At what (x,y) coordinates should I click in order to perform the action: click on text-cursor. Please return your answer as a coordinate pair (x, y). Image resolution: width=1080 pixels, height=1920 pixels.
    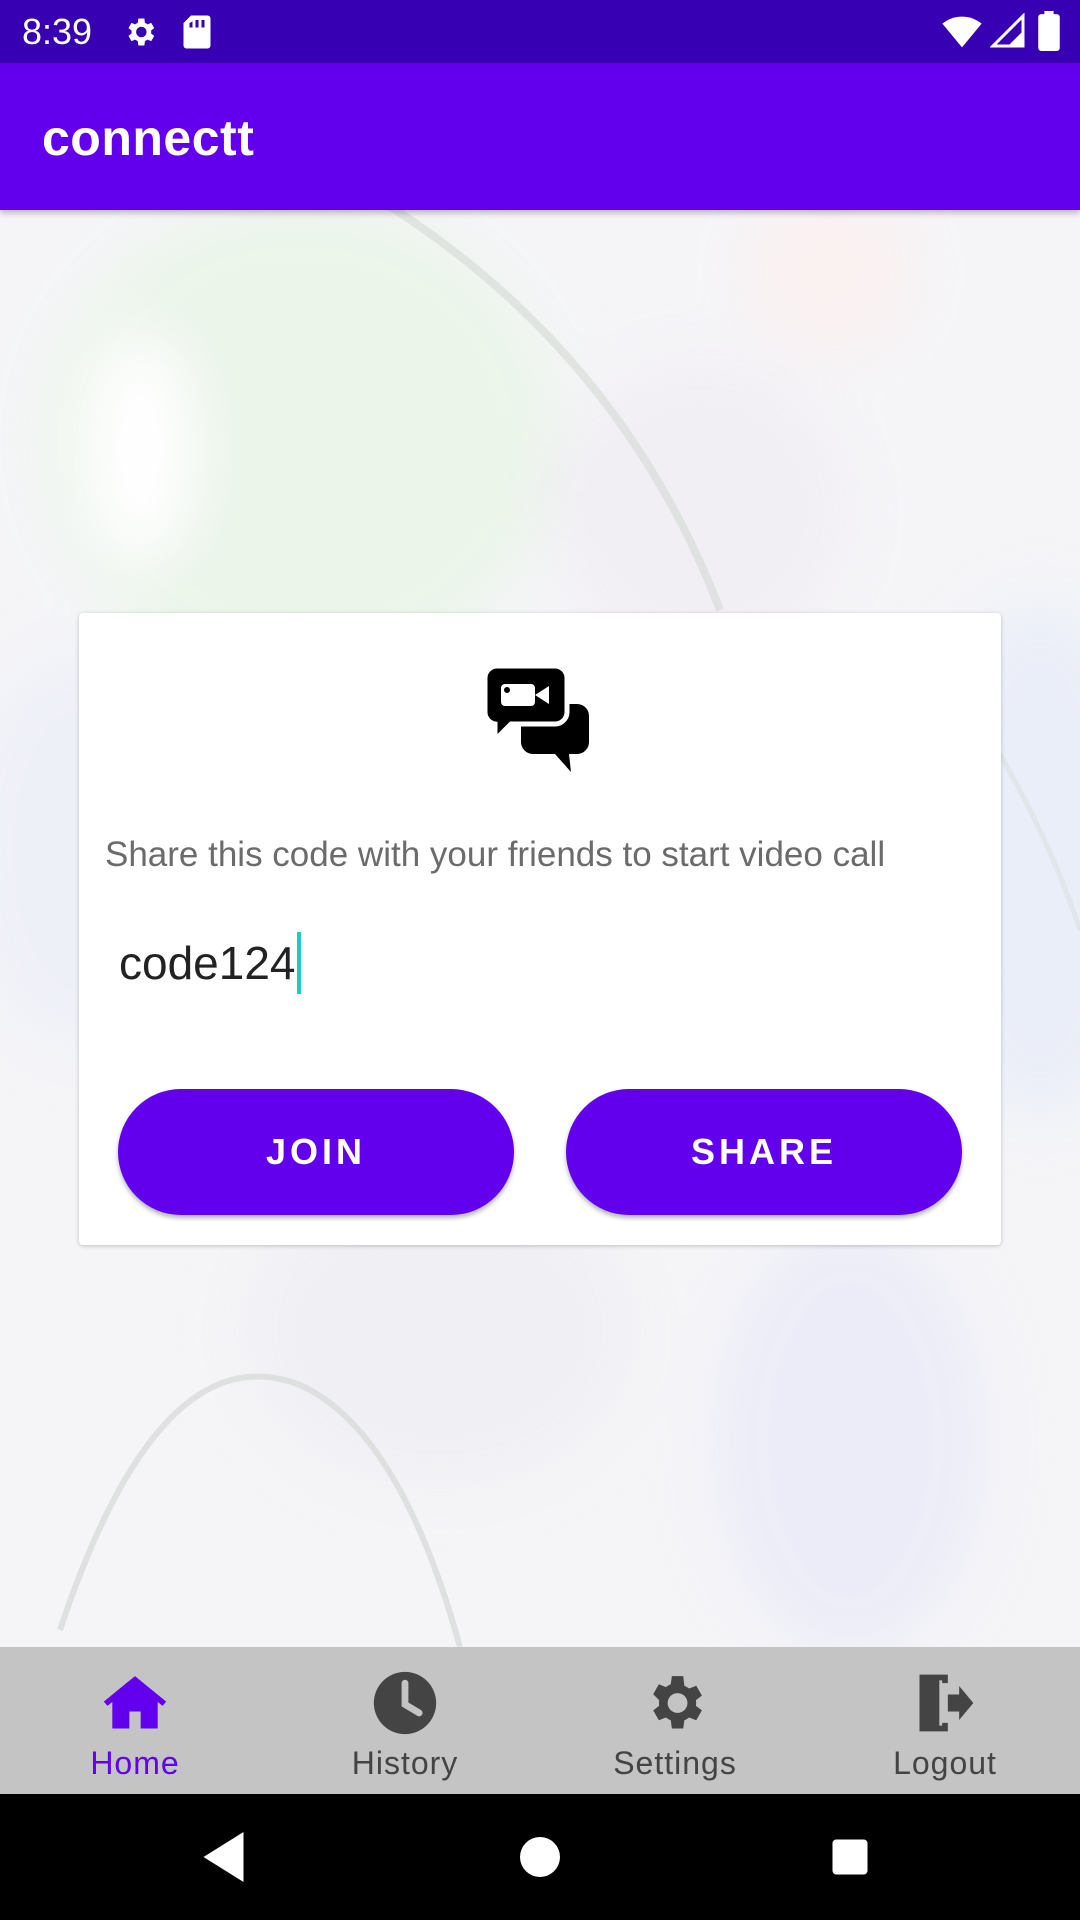
    Looking at the image, I should click on (298, 963).